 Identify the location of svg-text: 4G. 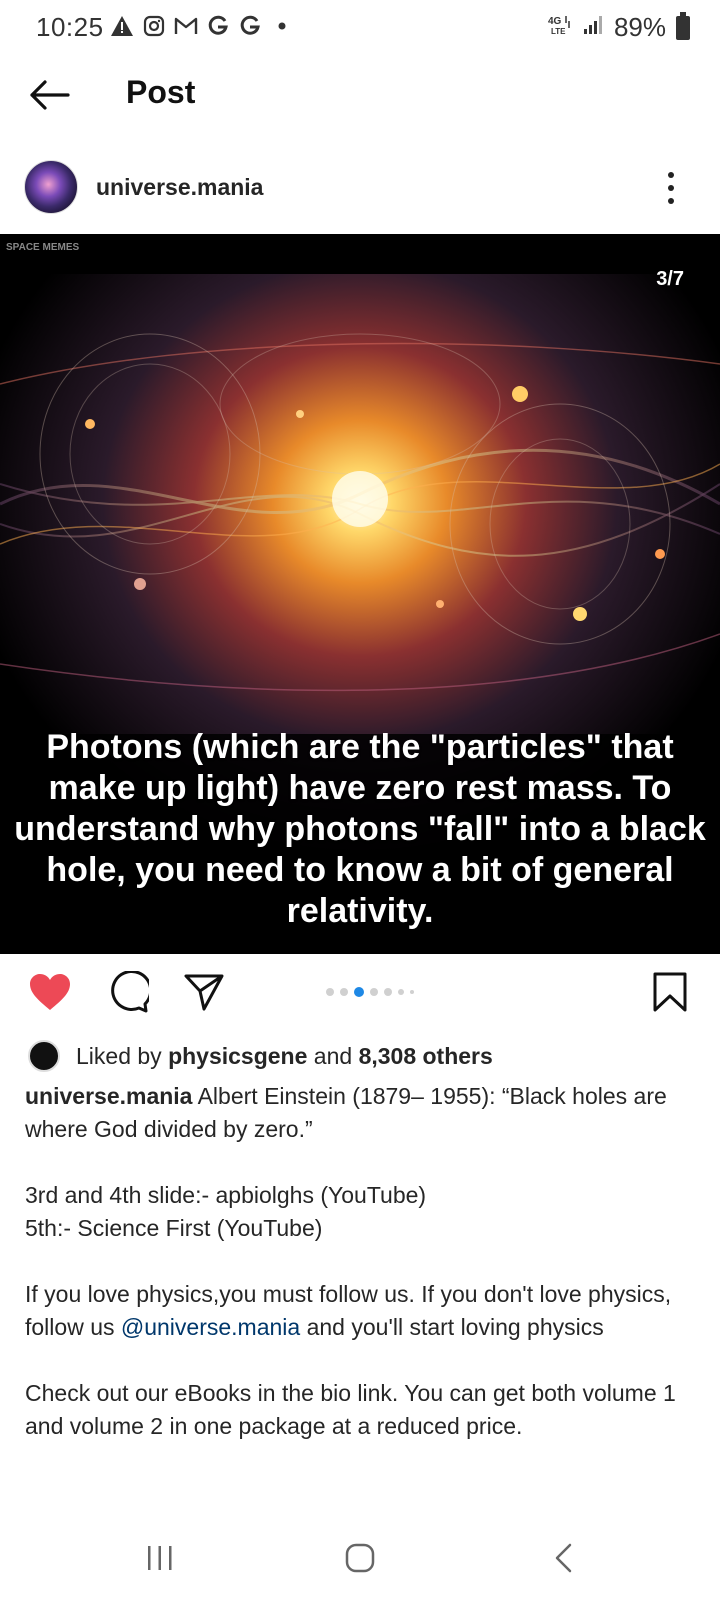
(555, 21).